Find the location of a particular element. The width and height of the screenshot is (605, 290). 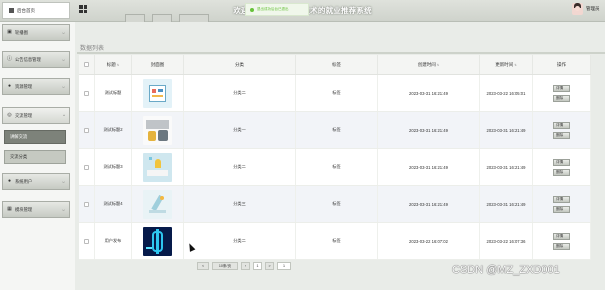

user-name: 管理员 is located at coordinates (593, 8).